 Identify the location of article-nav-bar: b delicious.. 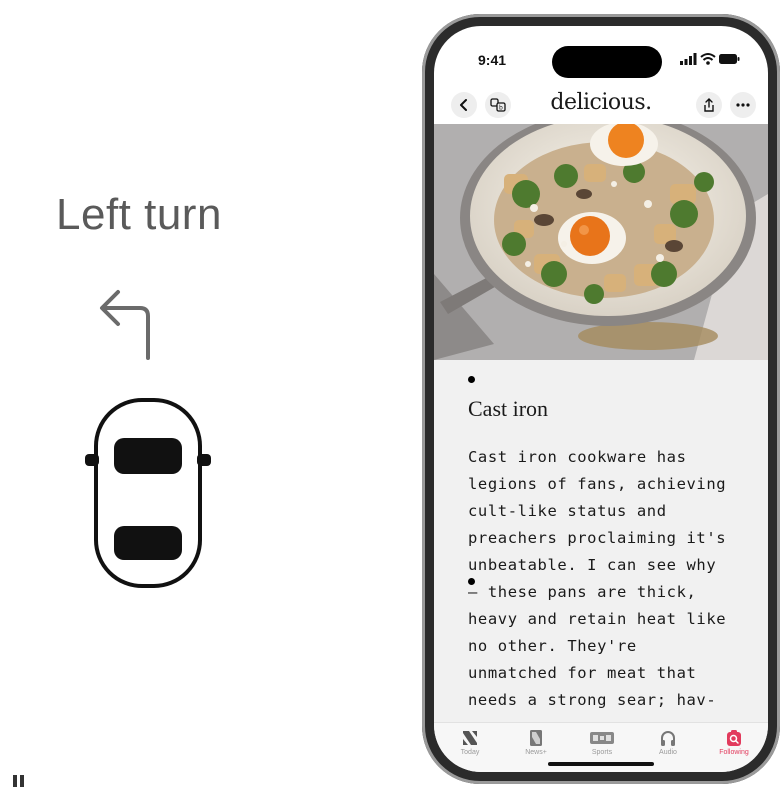
(601, 106).